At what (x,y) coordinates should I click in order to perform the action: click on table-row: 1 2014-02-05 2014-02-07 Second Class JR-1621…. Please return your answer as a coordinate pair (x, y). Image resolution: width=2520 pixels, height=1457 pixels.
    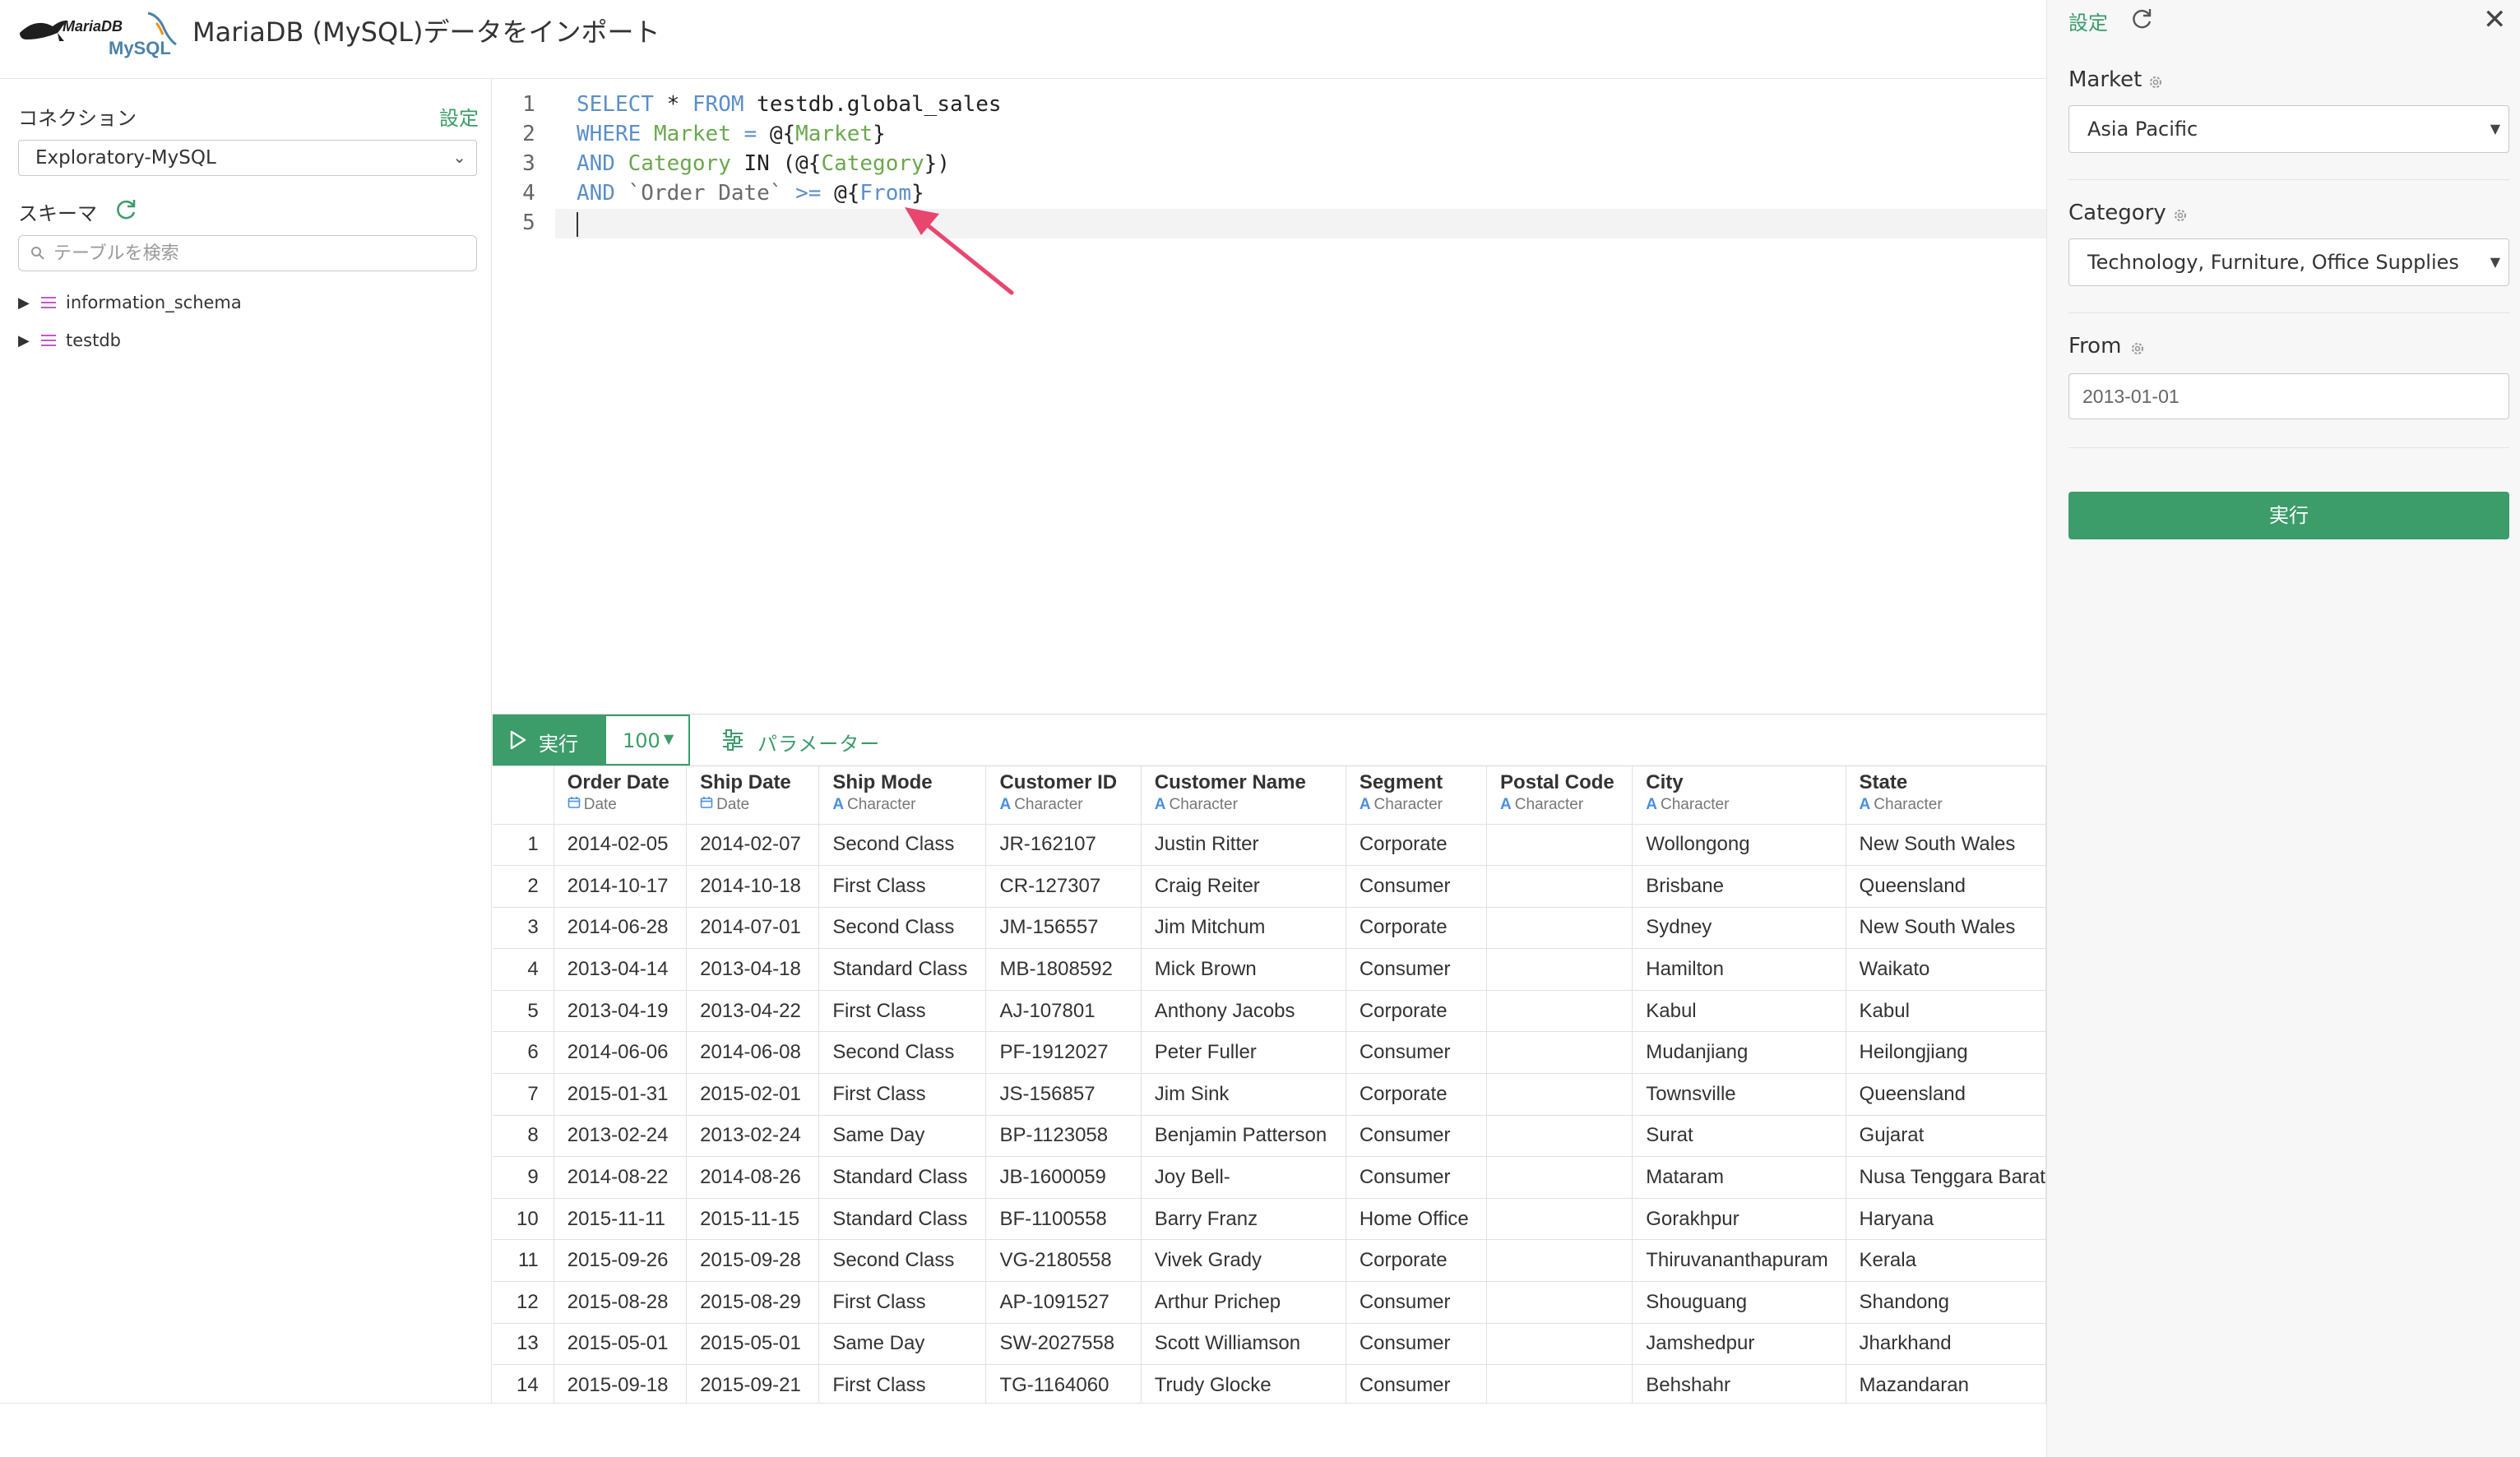
    Looking at the image, I should click on (1269, 845).